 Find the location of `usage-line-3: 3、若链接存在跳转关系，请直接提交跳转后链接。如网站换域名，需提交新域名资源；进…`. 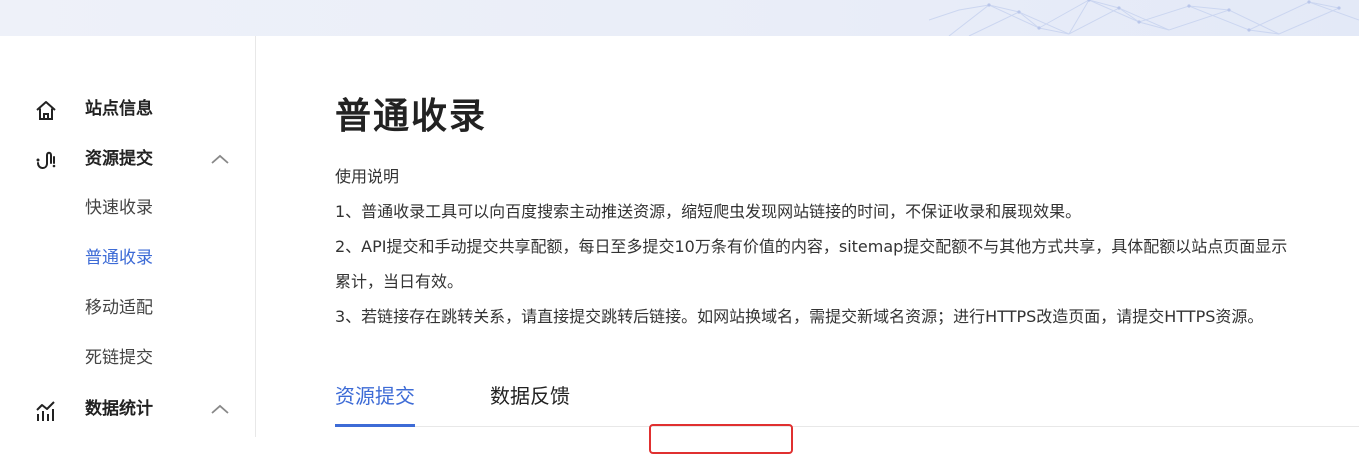

usage-line-3: 3、若链接存在跳转关系，请直接提交跳转后链接。如网站换域名，需提交新域名资源；进… is located at coordinates (799, 316).